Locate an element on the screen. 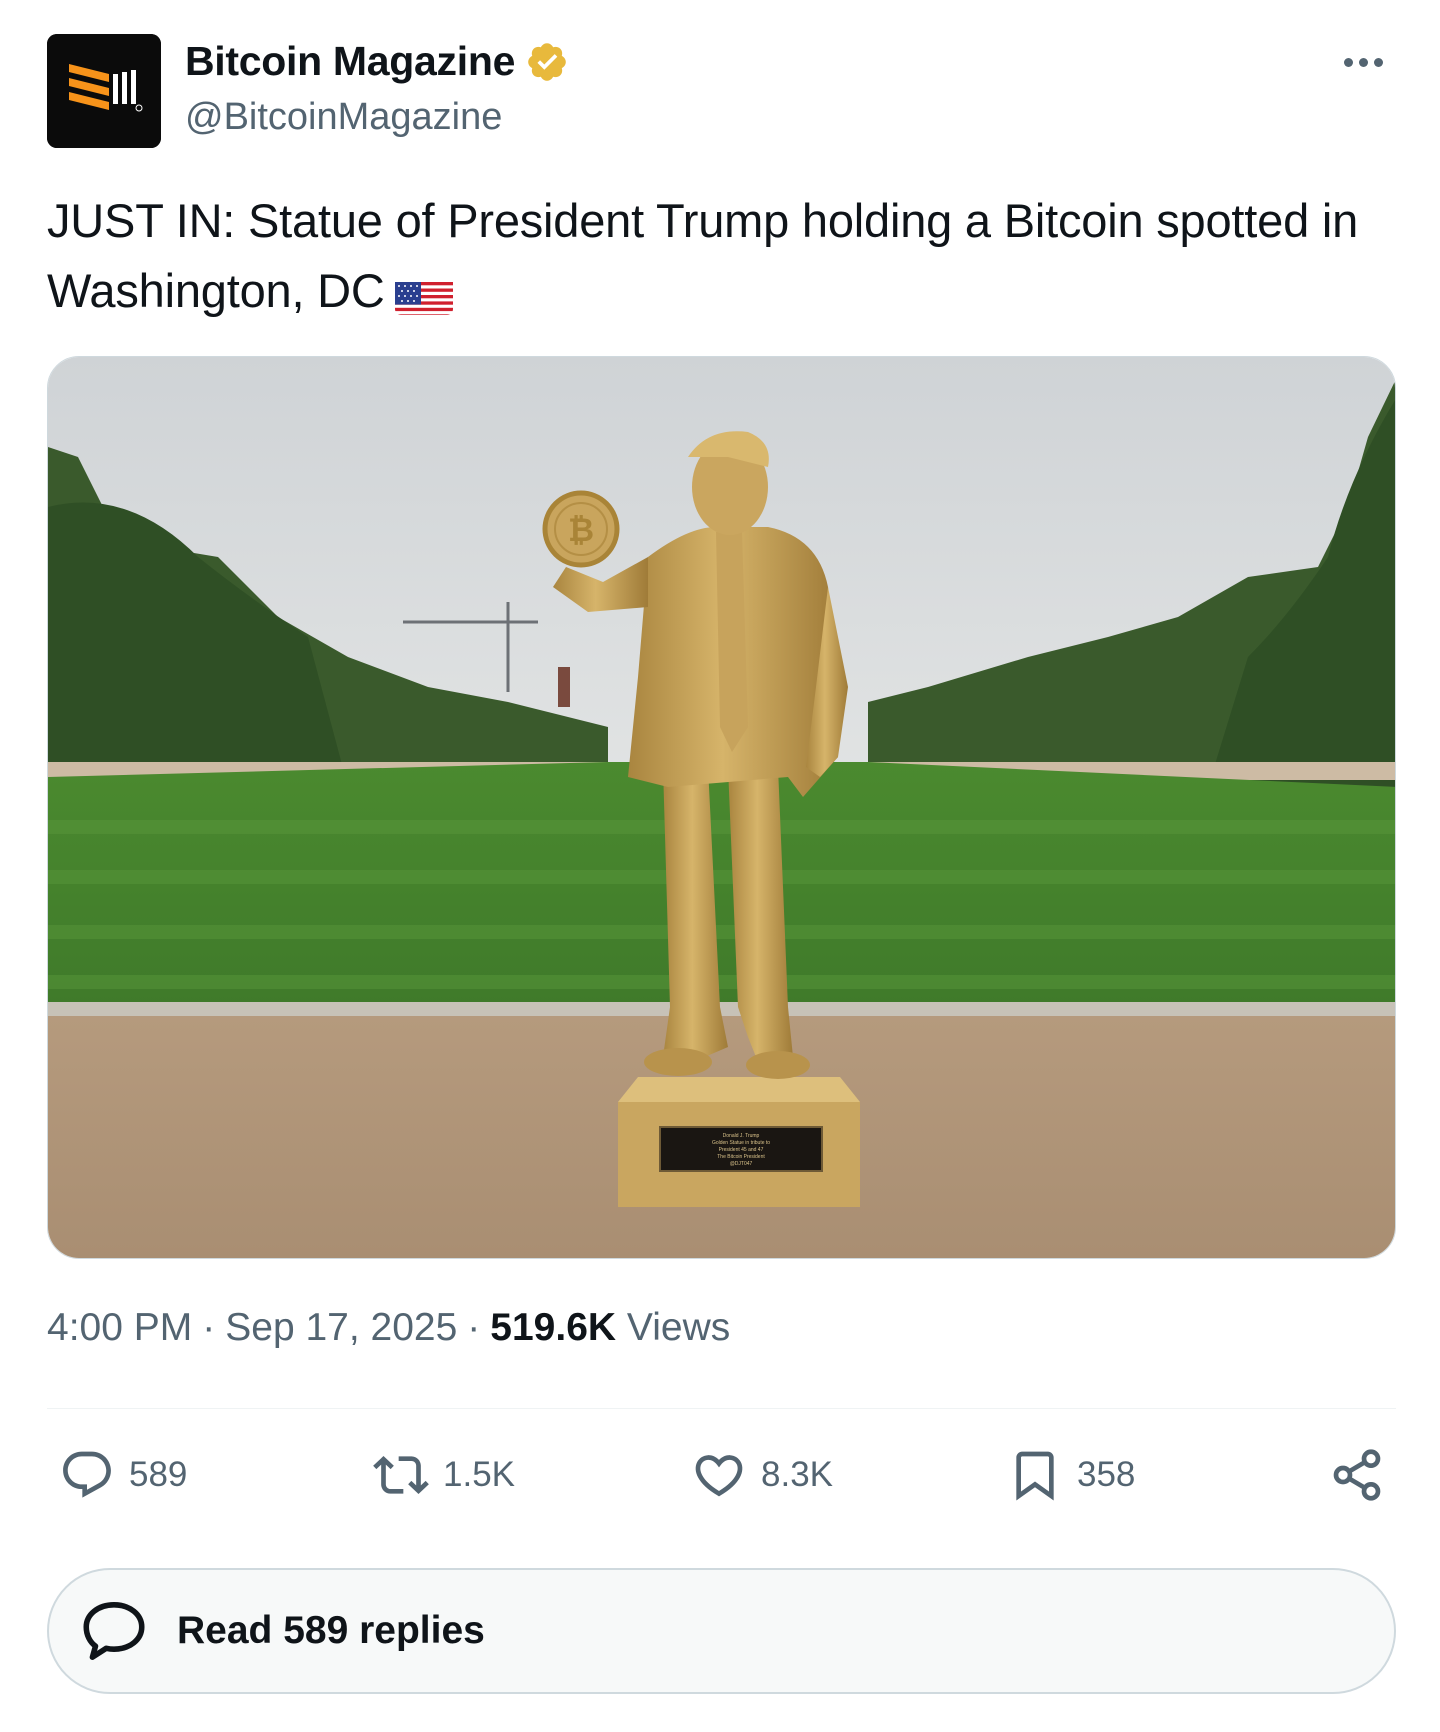  plaque-line: @DJT047 is located at coordinates (741, 1164).